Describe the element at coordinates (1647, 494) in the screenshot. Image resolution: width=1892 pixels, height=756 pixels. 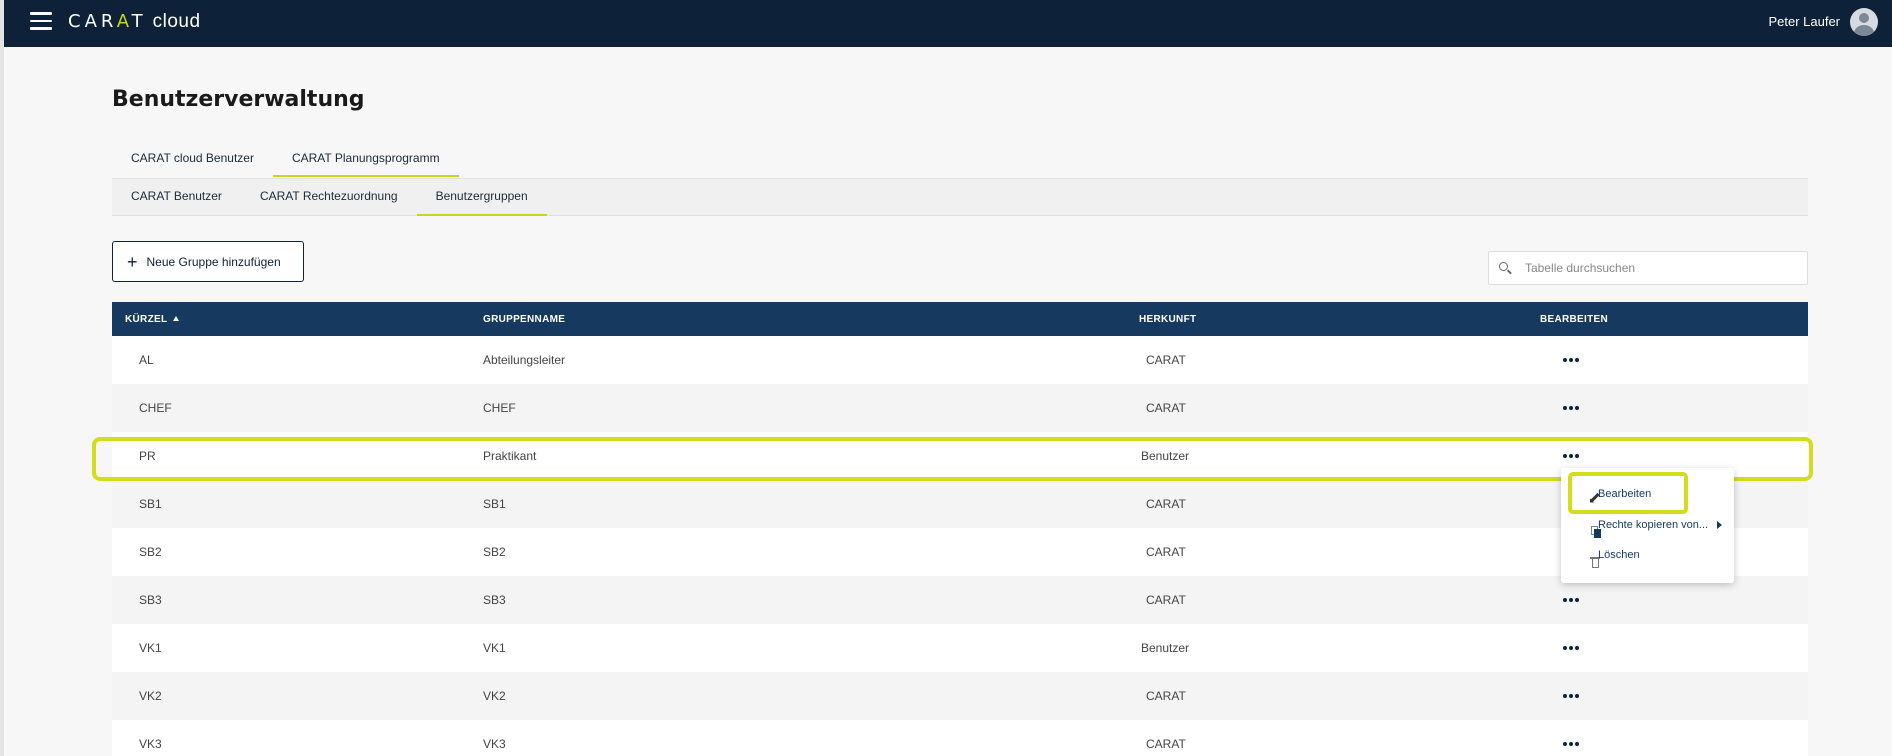
I see `menu-item-bearbeiten: Bearbeiten` at that location.